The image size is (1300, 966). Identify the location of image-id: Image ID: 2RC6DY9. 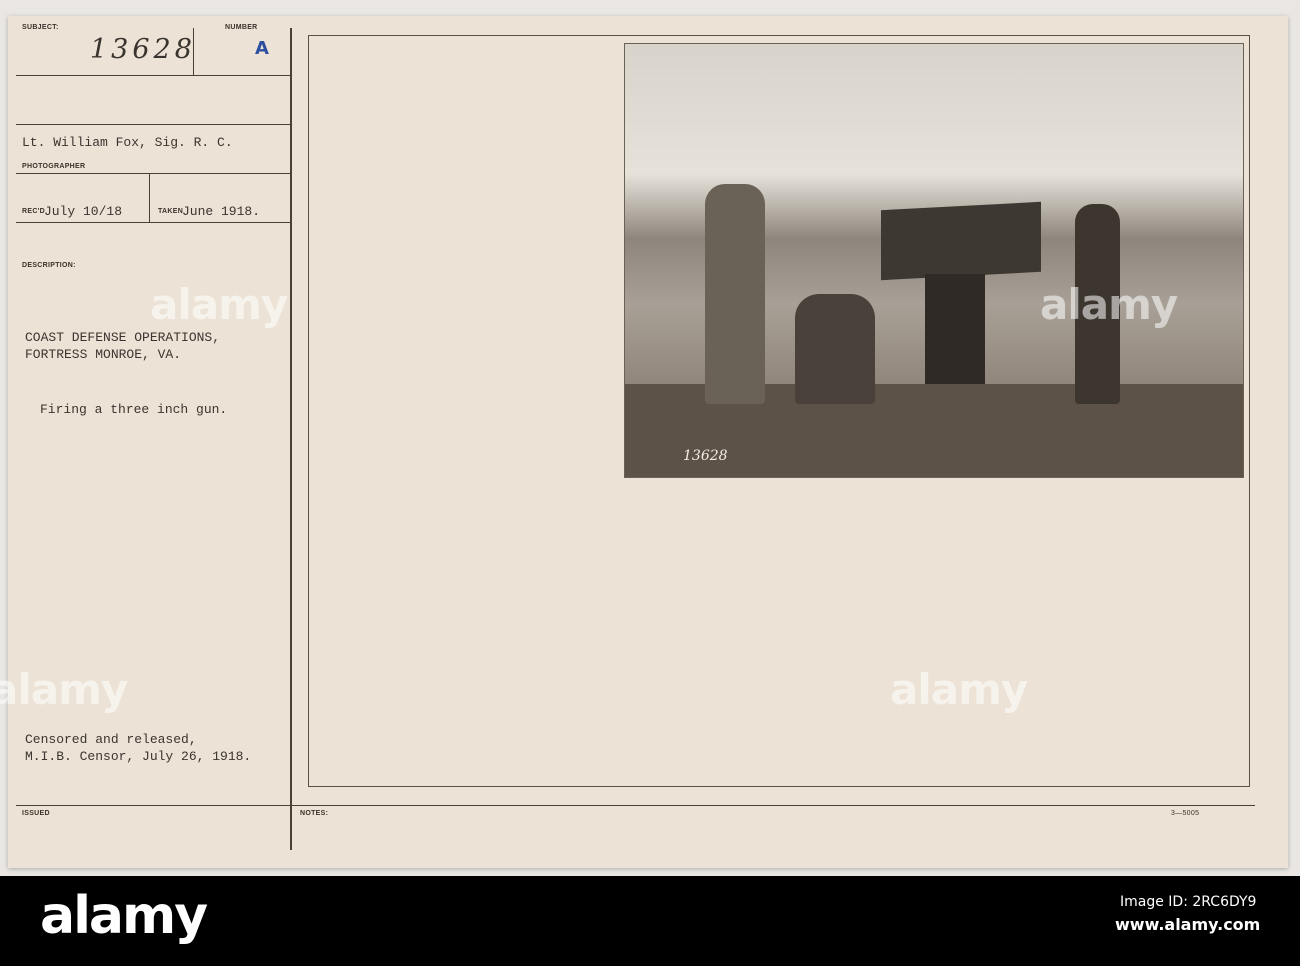
(1188, 902).